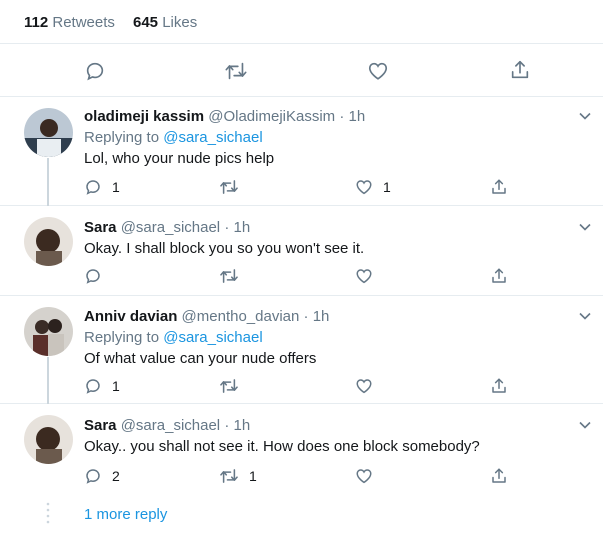 The image size is (603, 542). I want to click on retweet-button: 1, so click(238, 476).